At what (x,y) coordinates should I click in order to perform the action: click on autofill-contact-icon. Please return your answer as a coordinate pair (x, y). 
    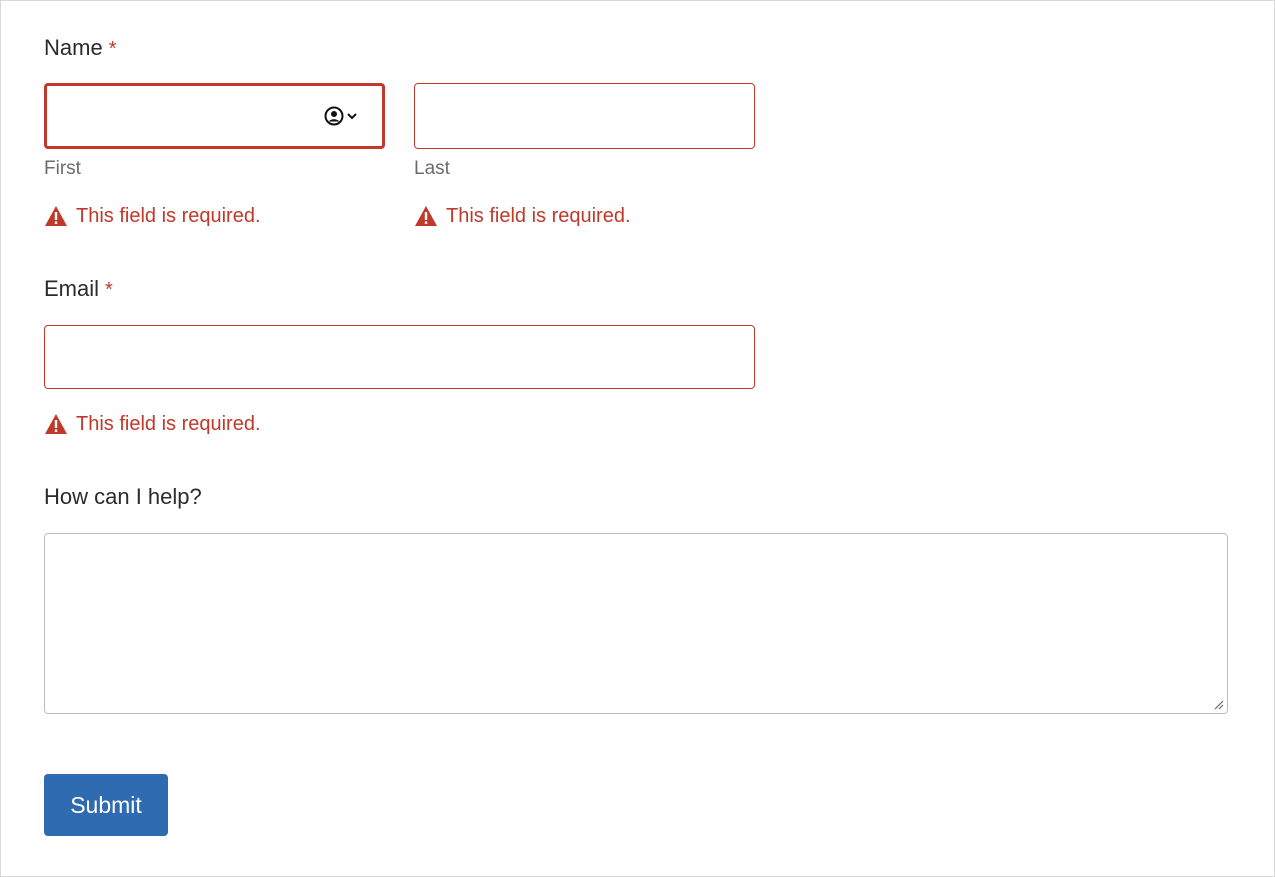
    Looking at the image, I should click on (341, 116).